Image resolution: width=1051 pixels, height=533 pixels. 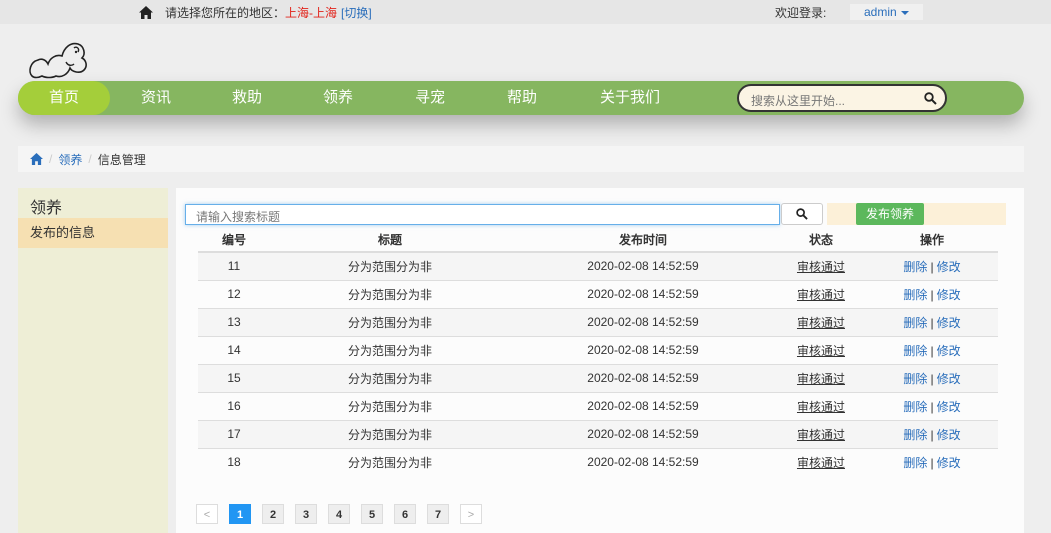 I want to click on table-row: 18 分为范围分为非 2020-02-08 14:52:59 审核通过 删除 | 修改, so click(x=598, y=461).